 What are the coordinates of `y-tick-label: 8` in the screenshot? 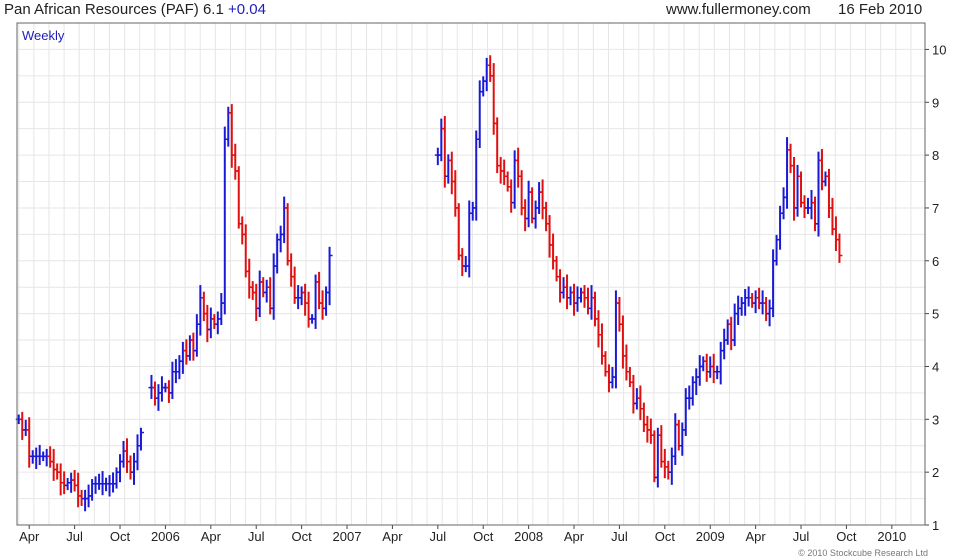 It's located at (935, 155).